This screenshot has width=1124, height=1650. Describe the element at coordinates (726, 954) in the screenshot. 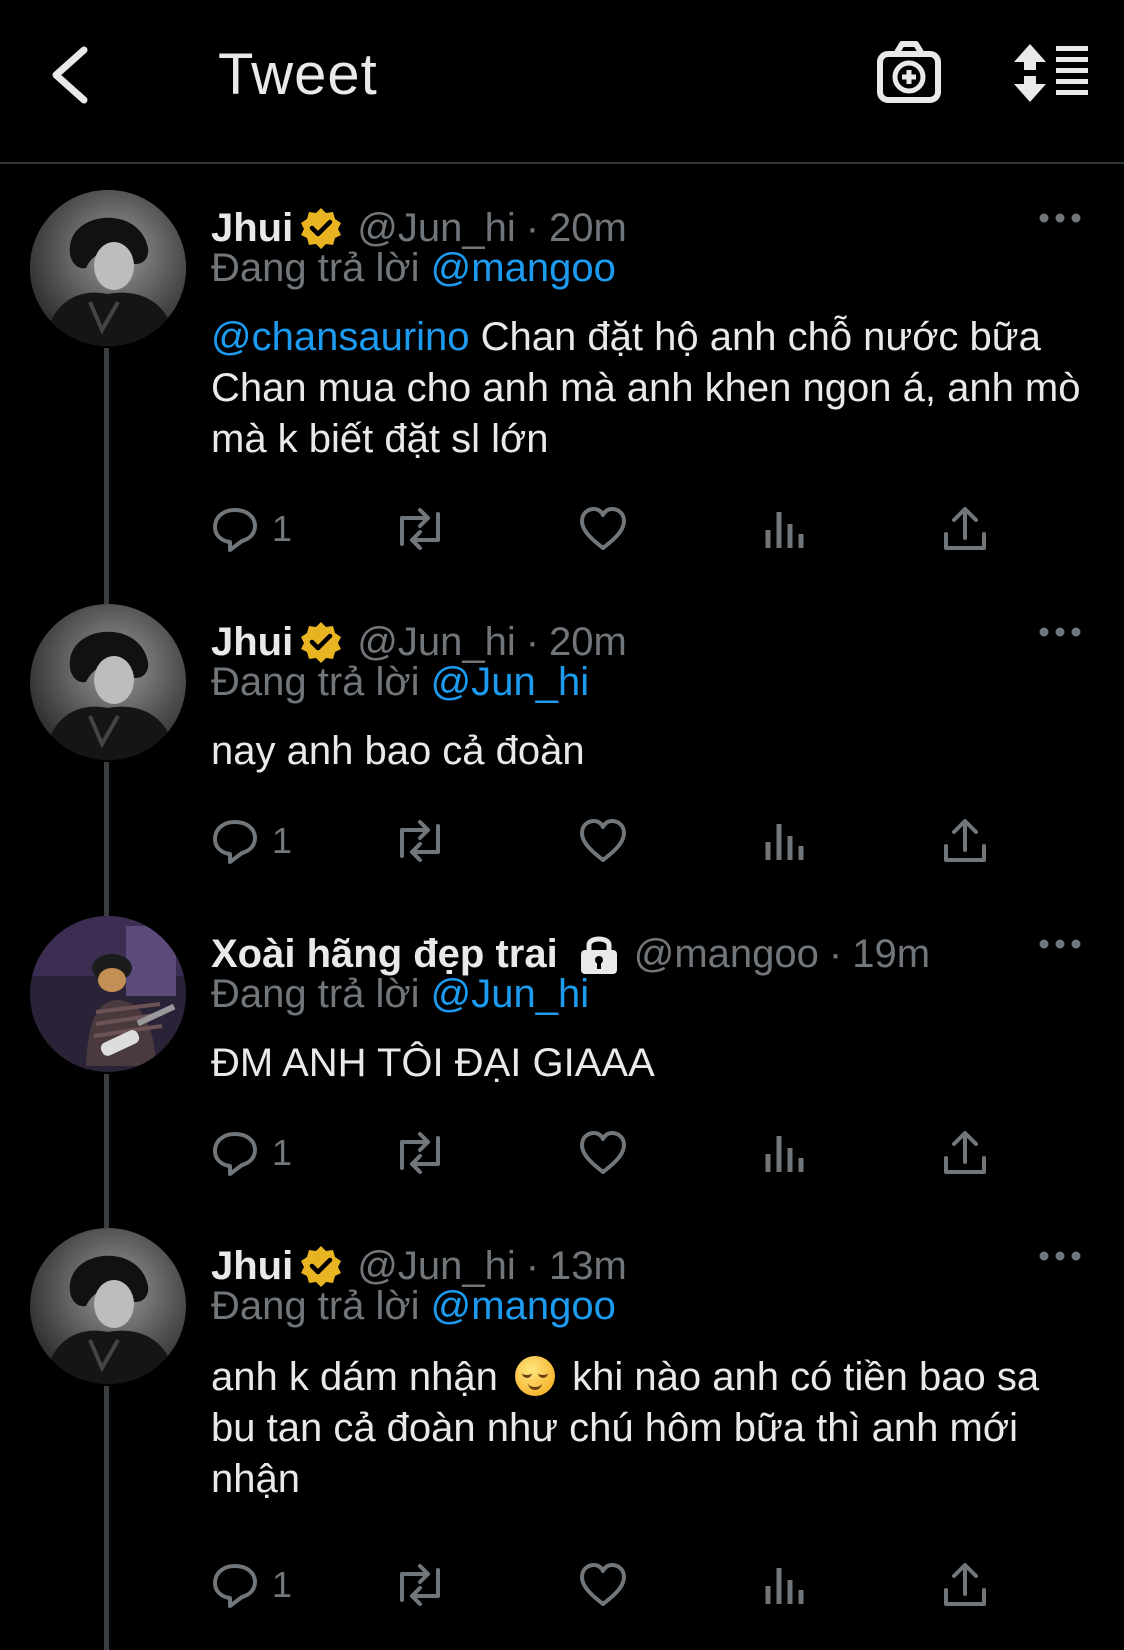

I see `user-handle: @mangoo` at that location.